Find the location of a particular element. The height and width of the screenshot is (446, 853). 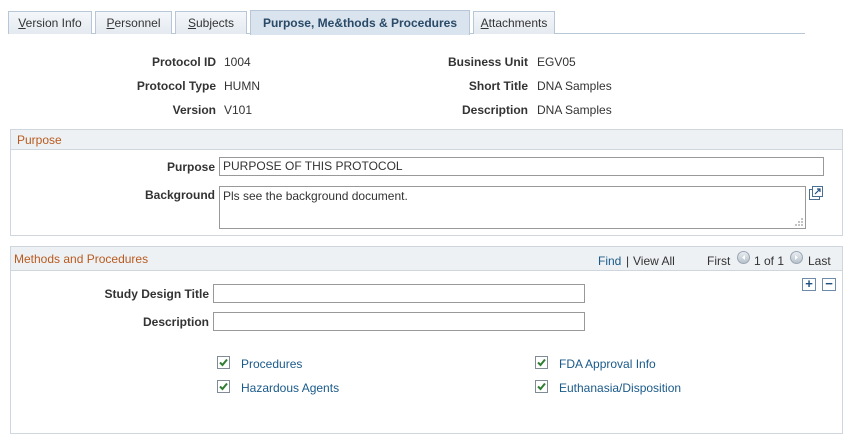

find-link: Find is located at coordinates (609, 261).